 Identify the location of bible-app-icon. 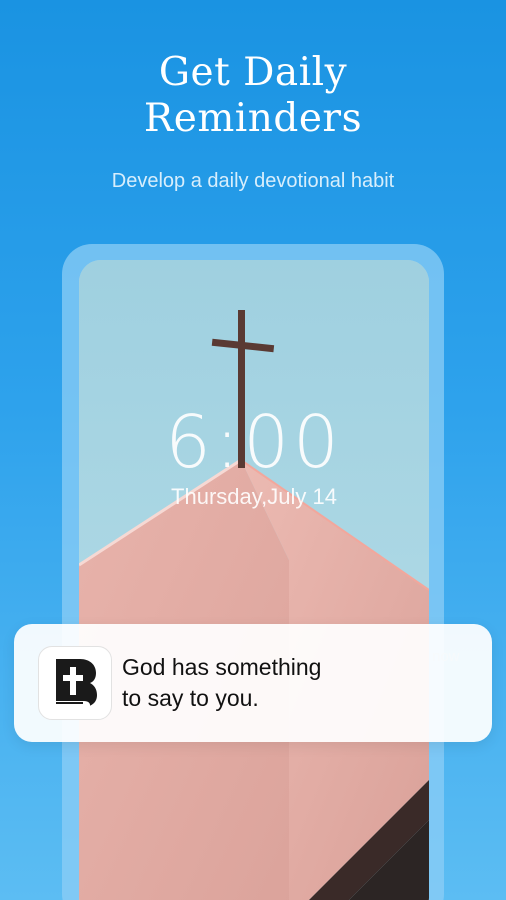
(75, 683).